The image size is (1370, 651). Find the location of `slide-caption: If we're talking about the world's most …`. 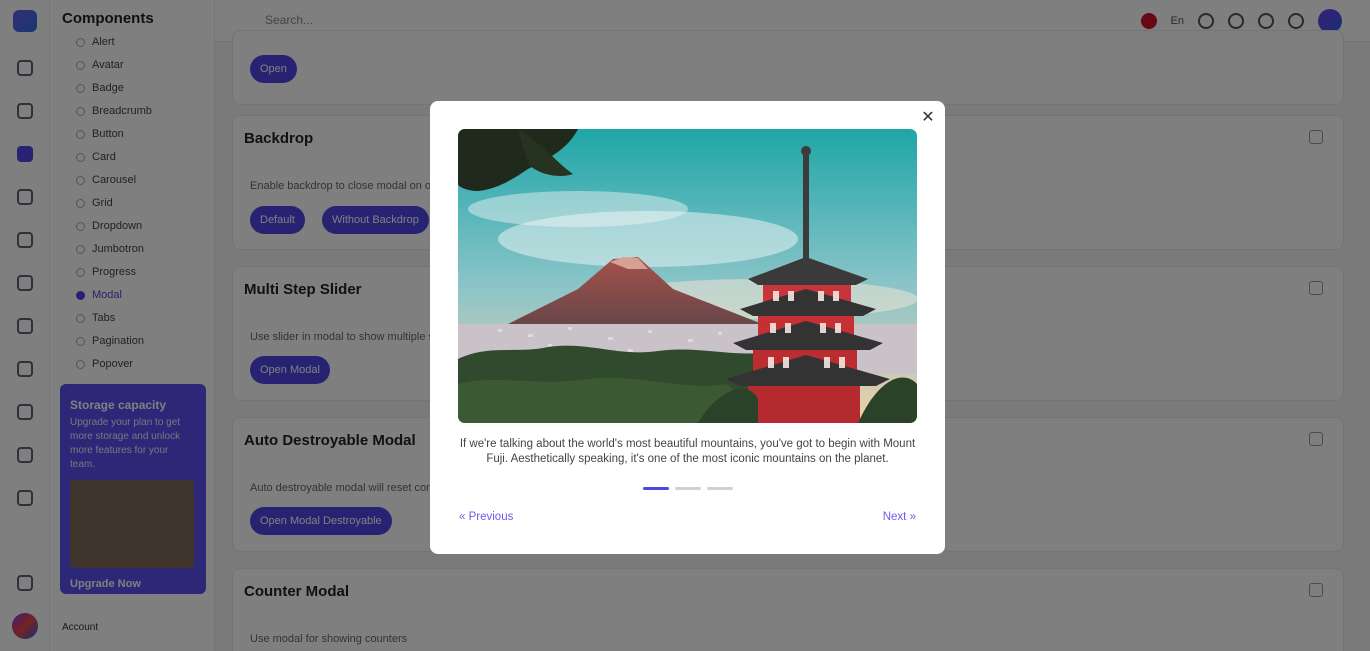

slide-caption: If we're talking about the world's most … is located at coordinates (687, 451).